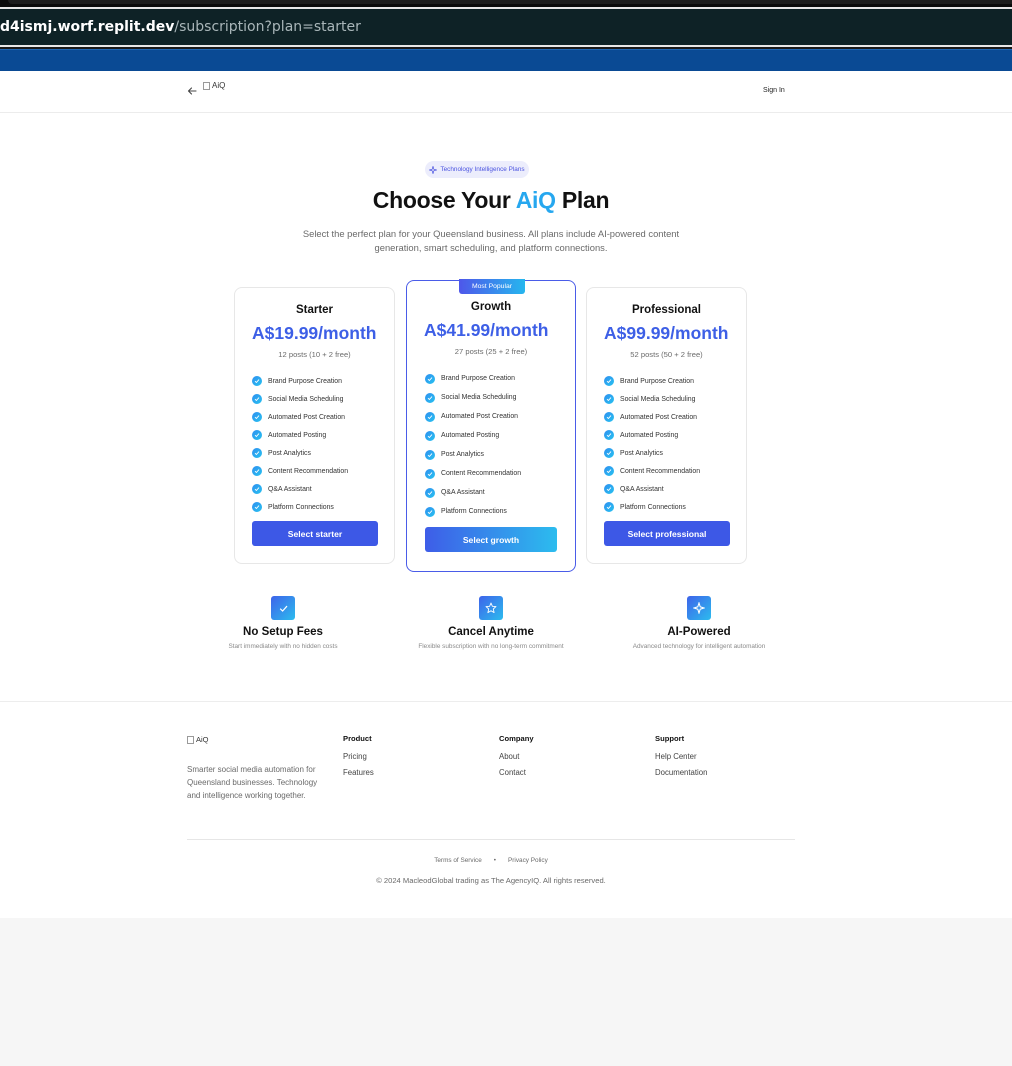 Image resolution: width=1012 pixels, height=1066 pixels. What do you see at coordinates (308, 471) in the screenshot?
I see `feature-label: Content Recommendation` at bounding box center [308, 471].